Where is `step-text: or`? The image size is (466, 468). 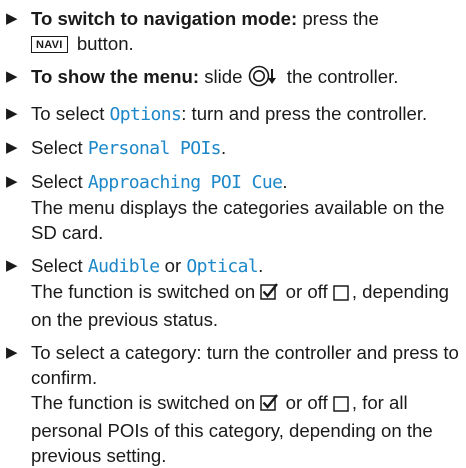
step-text: or is located at coordinates (173, 265).